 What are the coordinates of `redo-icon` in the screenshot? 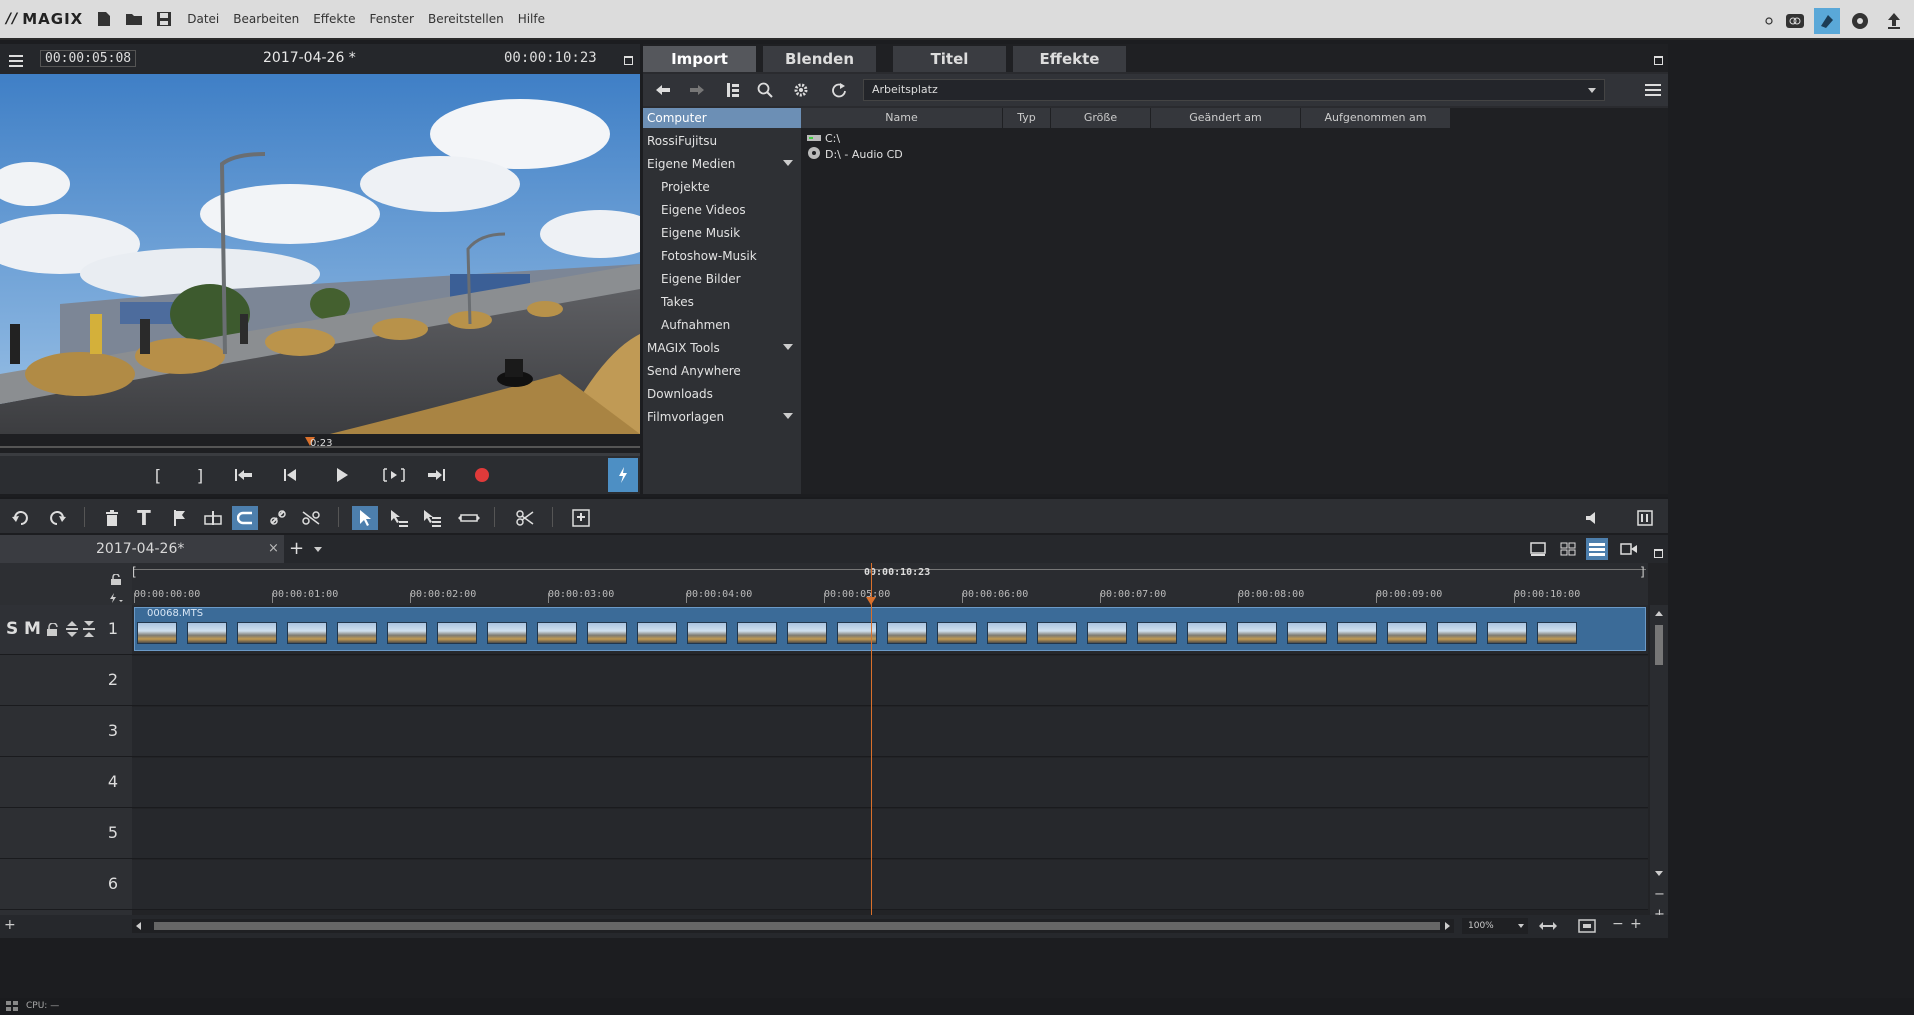 It's located at (57, 518).